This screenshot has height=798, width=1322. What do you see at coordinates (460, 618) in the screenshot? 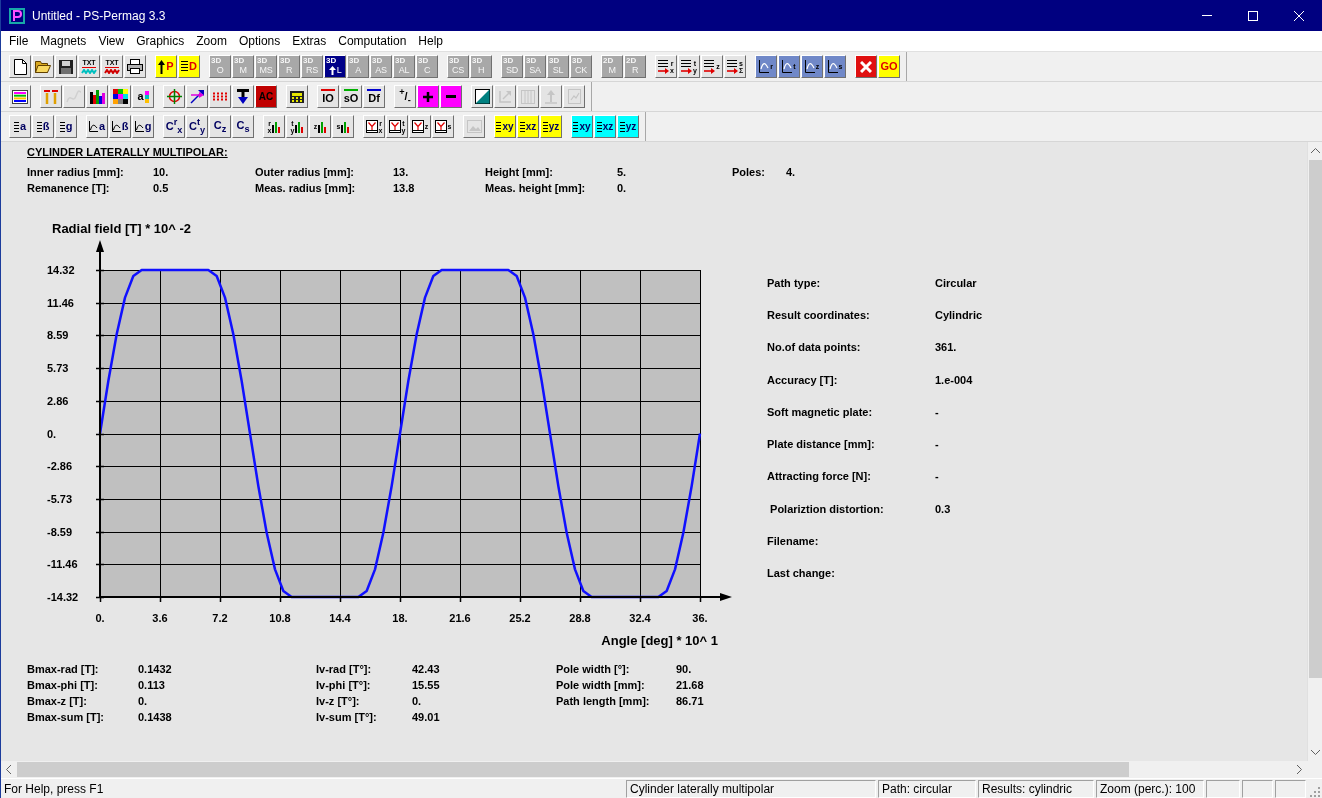
I see `tick-label: 21.6` at bounding box center [460, 618].